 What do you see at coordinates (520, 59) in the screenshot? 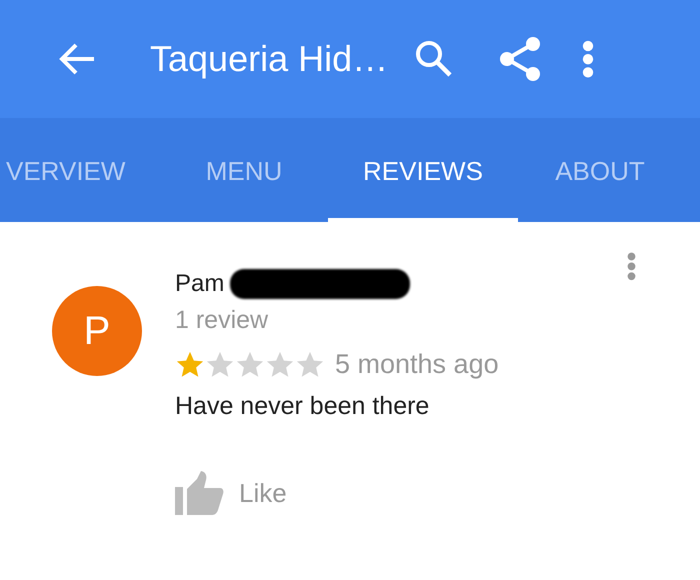
I see `share-icon` at bounding box center [520, 59].